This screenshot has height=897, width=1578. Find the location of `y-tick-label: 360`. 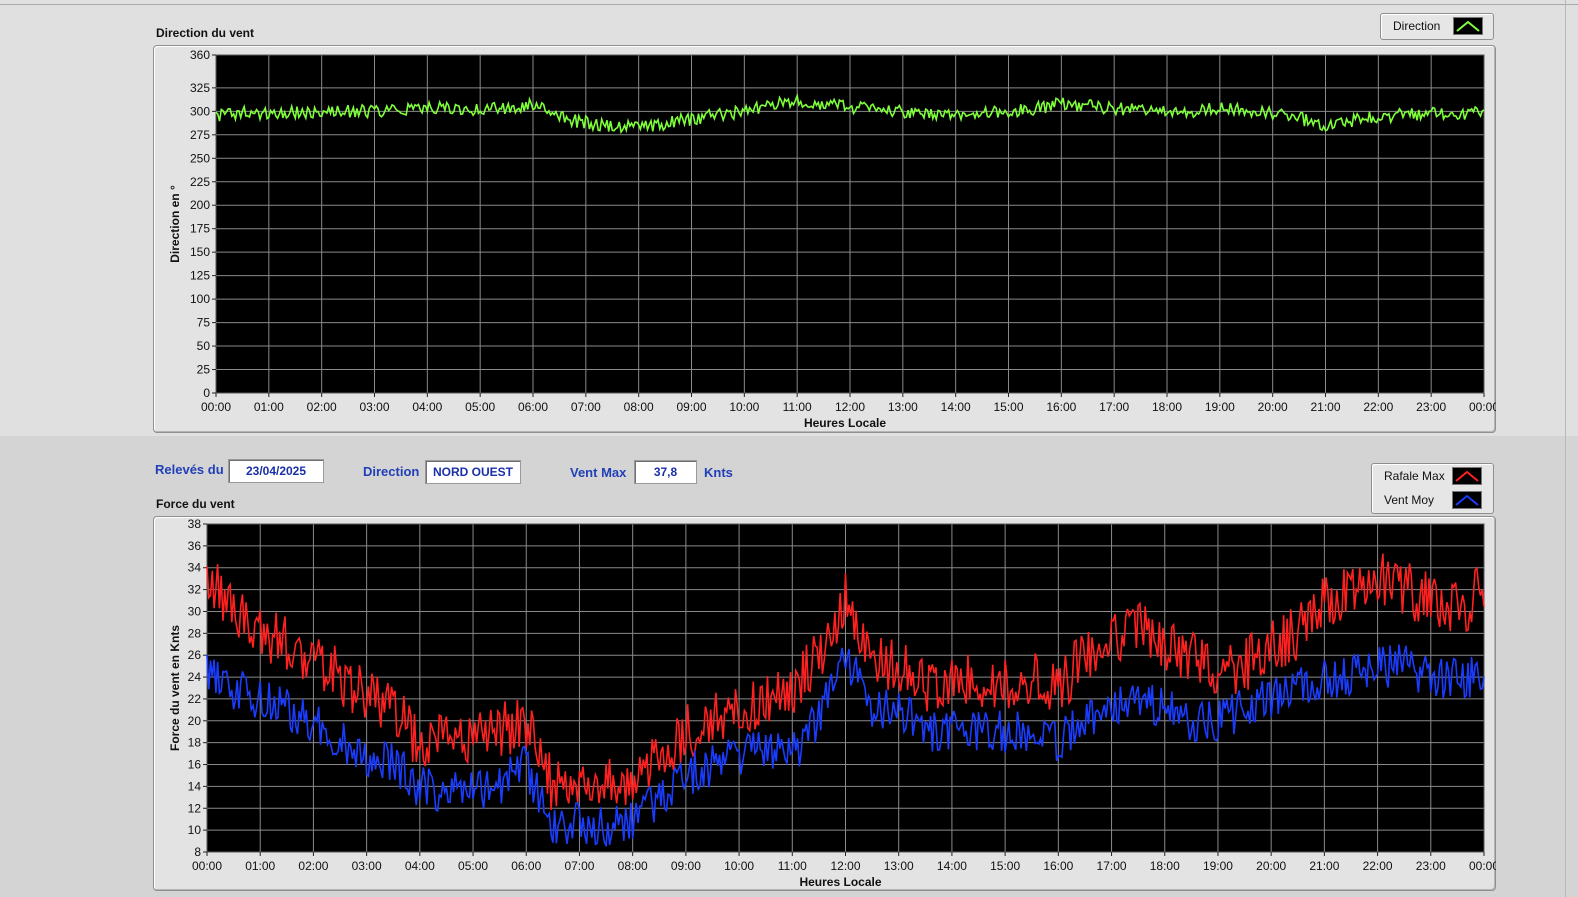

y-tick-label: 360 is located at coordinates (200, 55).